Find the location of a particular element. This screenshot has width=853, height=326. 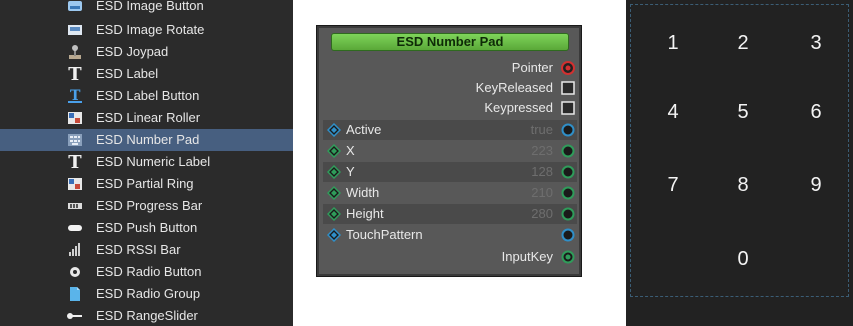

key-6: 6 is located at coordinates (816, 112).